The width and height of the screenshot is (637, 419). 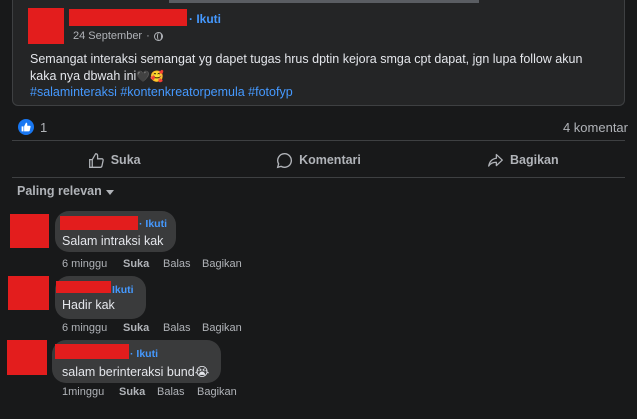 What do you see at coordinates (323, 128) in the screenshot?
I see `reaction-summary: 1 4 komentar` at bounding box center [323, 128].